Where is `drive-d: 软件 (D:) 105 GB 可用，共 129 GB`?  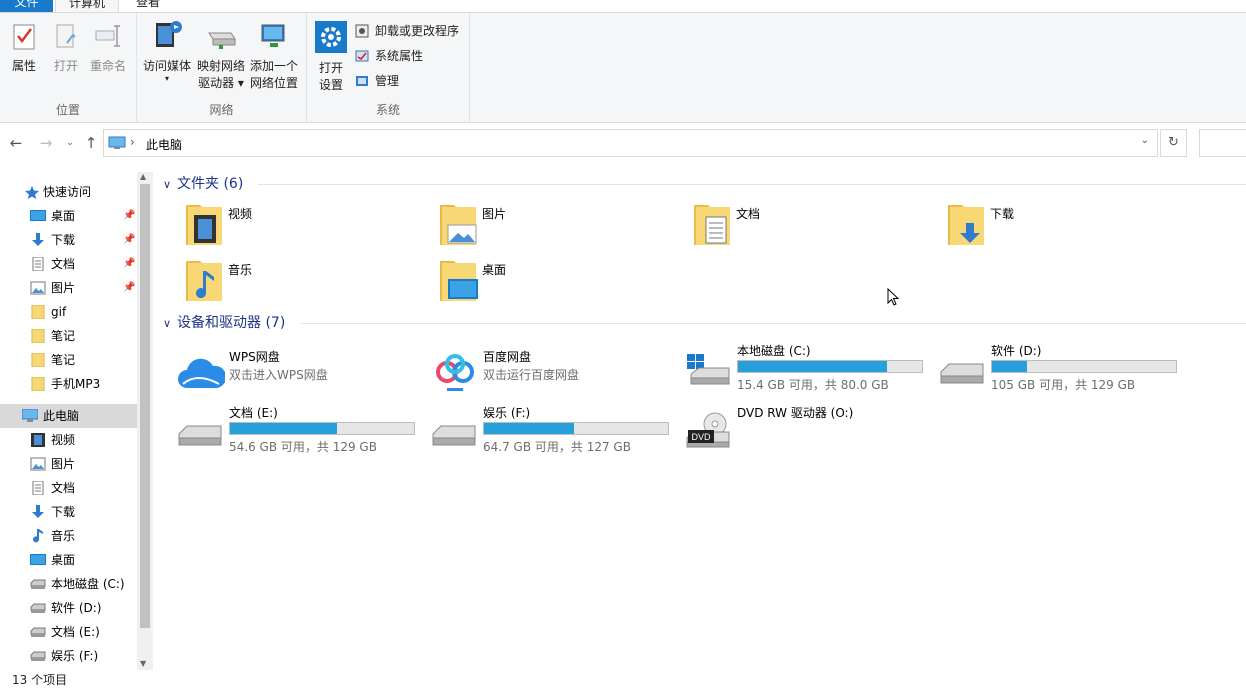
drive-d: 软件 (D:) 105 GB 可用，共 129 GB is located at coordinates (1064, 368).